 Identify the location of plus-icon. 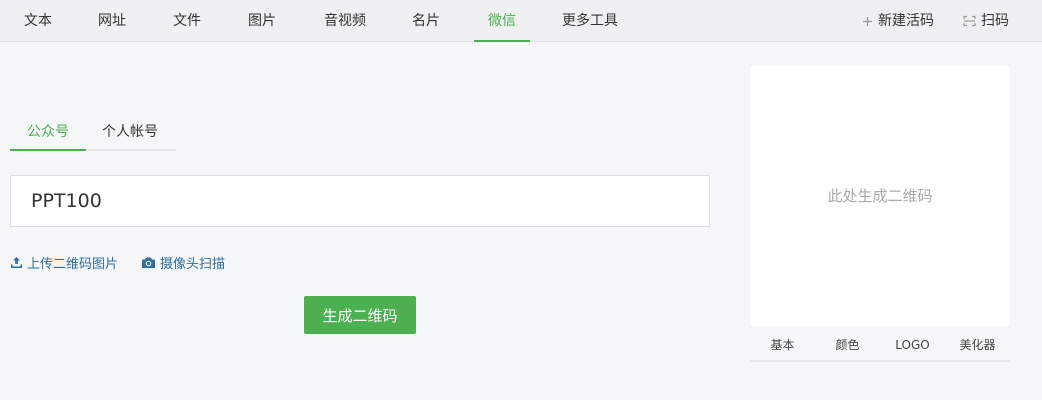
(867, 21).